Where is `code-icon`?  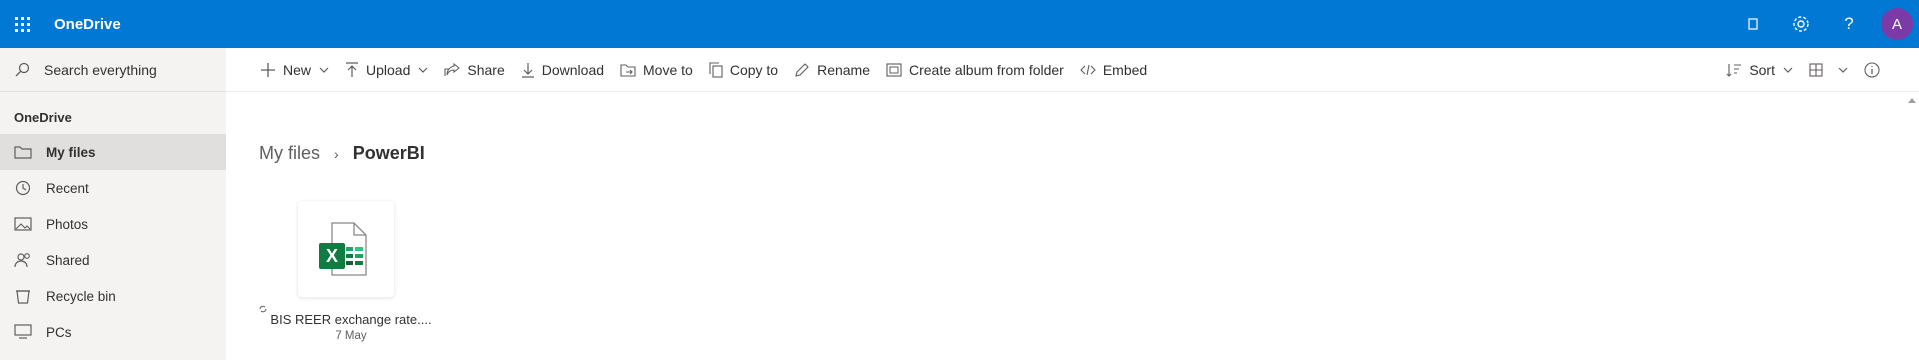
code-icon is located at coordinates (1088, 69).